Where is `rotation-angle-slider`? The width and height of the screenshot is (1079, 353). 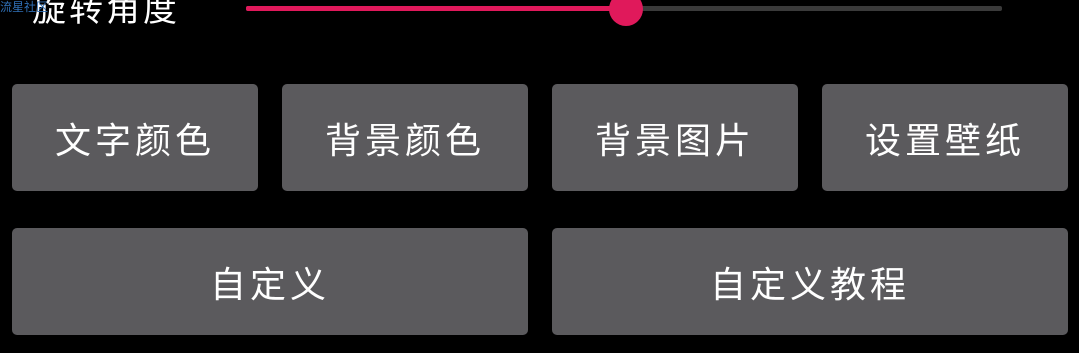 rotation-angle-slider is located at coordinates (624, 13).